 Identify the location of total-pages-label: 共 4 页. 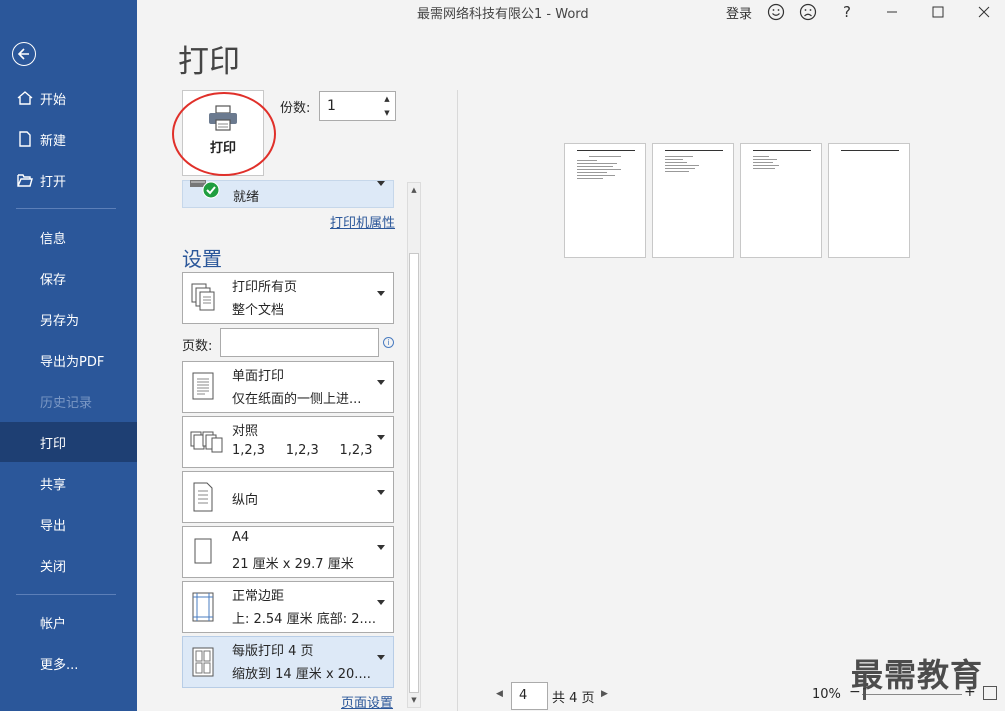
(573, 698).